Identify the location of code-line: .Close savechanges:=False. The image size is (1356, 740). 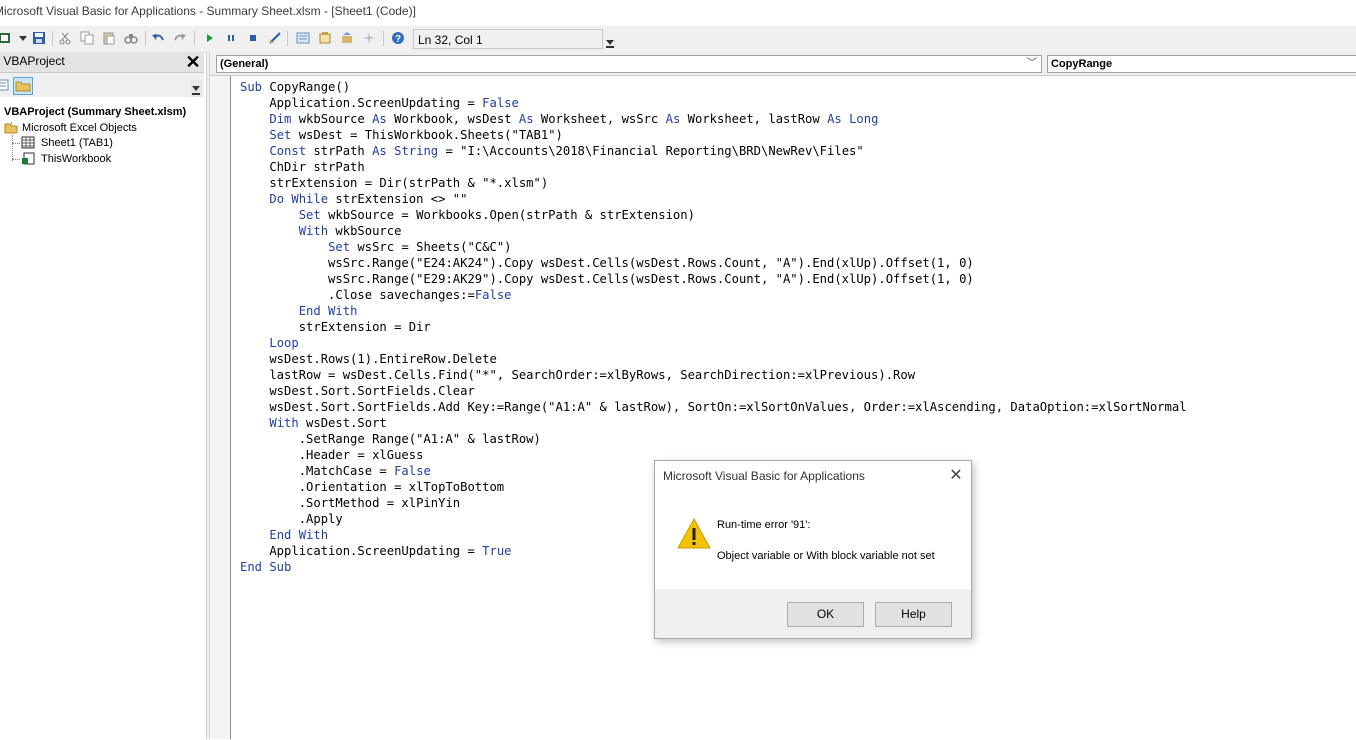
(713, 295).